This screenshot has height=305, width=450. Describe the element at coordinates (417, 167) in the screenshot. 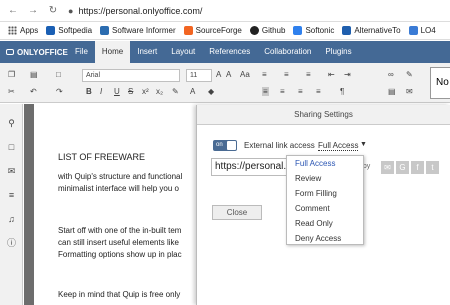

I see `facebook-icon: f` at that location.